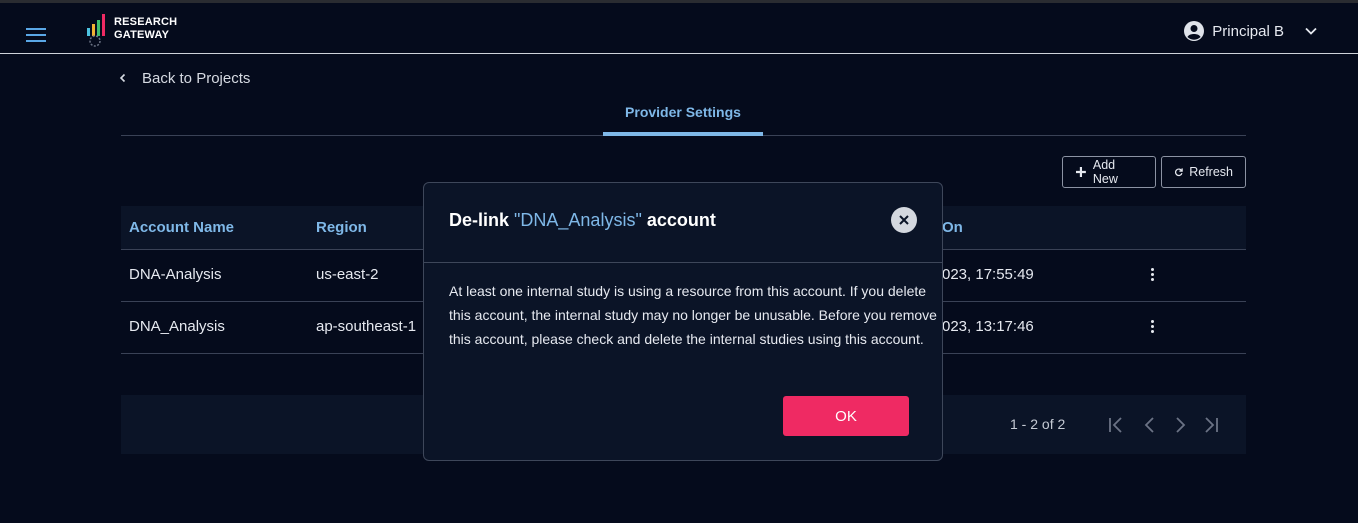 This screenshot has height=523, width=1358. I want to click on app-logo: RESEARCH GATEWAY, so click(134, 31).